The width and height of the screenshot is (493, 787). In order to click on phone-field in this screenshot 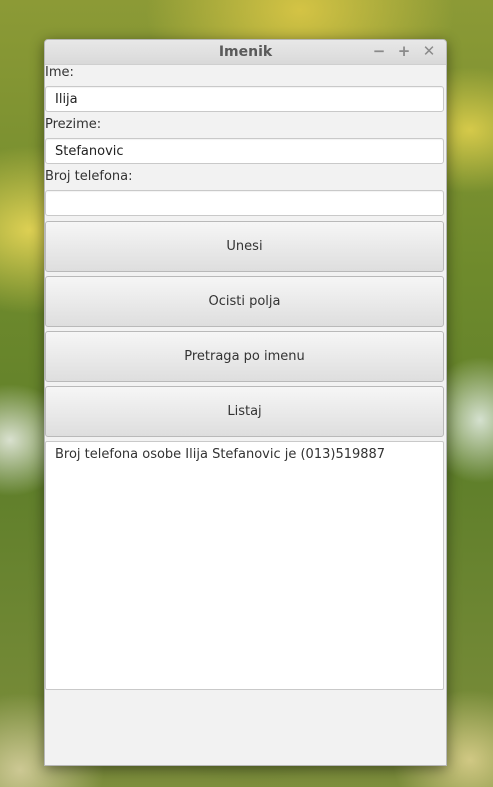, I will do `click(244, 203)`.